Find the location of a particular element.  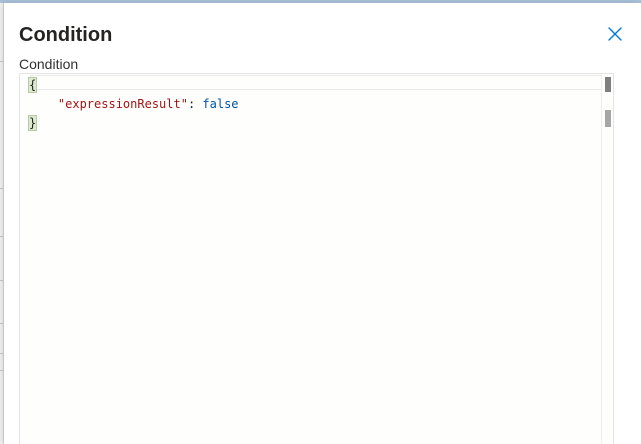

open-brace: { is located at coordinates (32, 85).